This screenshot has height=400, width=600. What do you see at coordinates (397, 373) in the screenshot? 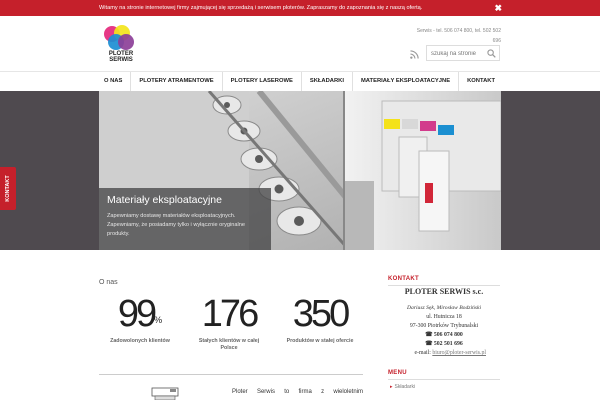
I see `sidebar-menu-heading: MENU` at bounding box center [397, 373].